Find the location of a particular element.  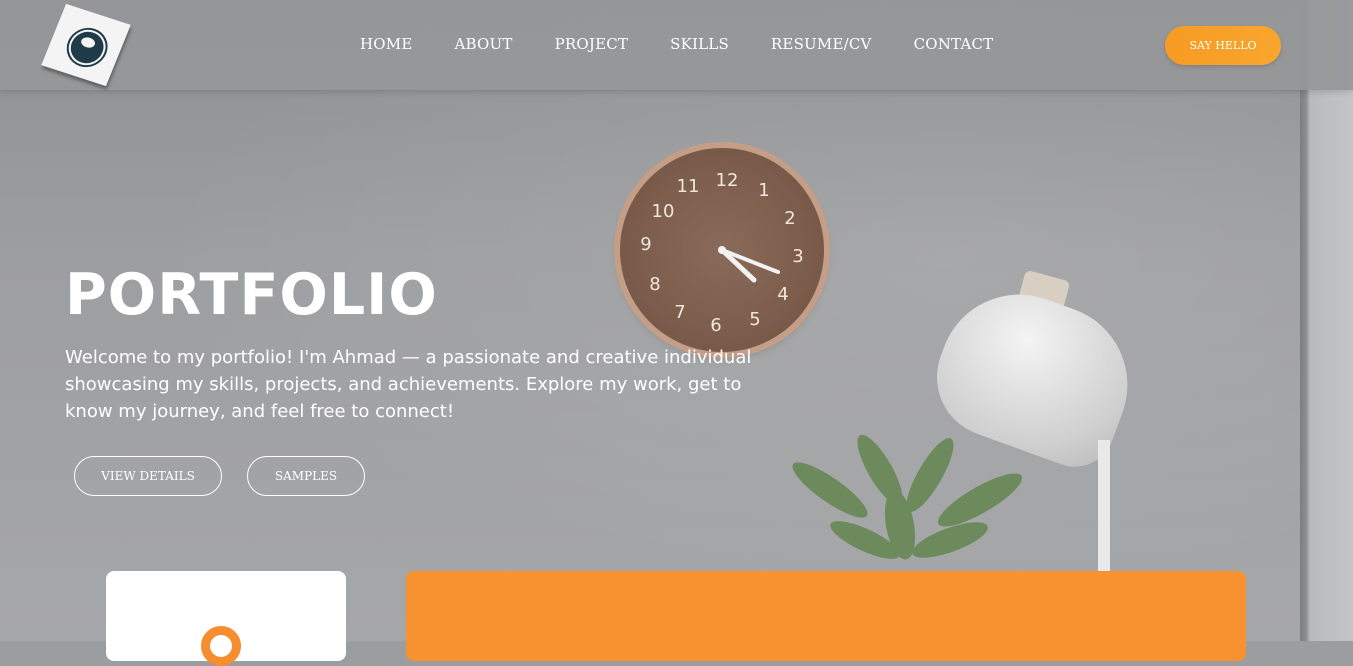

svg-text: 3 is located at coordinates (797, 256).